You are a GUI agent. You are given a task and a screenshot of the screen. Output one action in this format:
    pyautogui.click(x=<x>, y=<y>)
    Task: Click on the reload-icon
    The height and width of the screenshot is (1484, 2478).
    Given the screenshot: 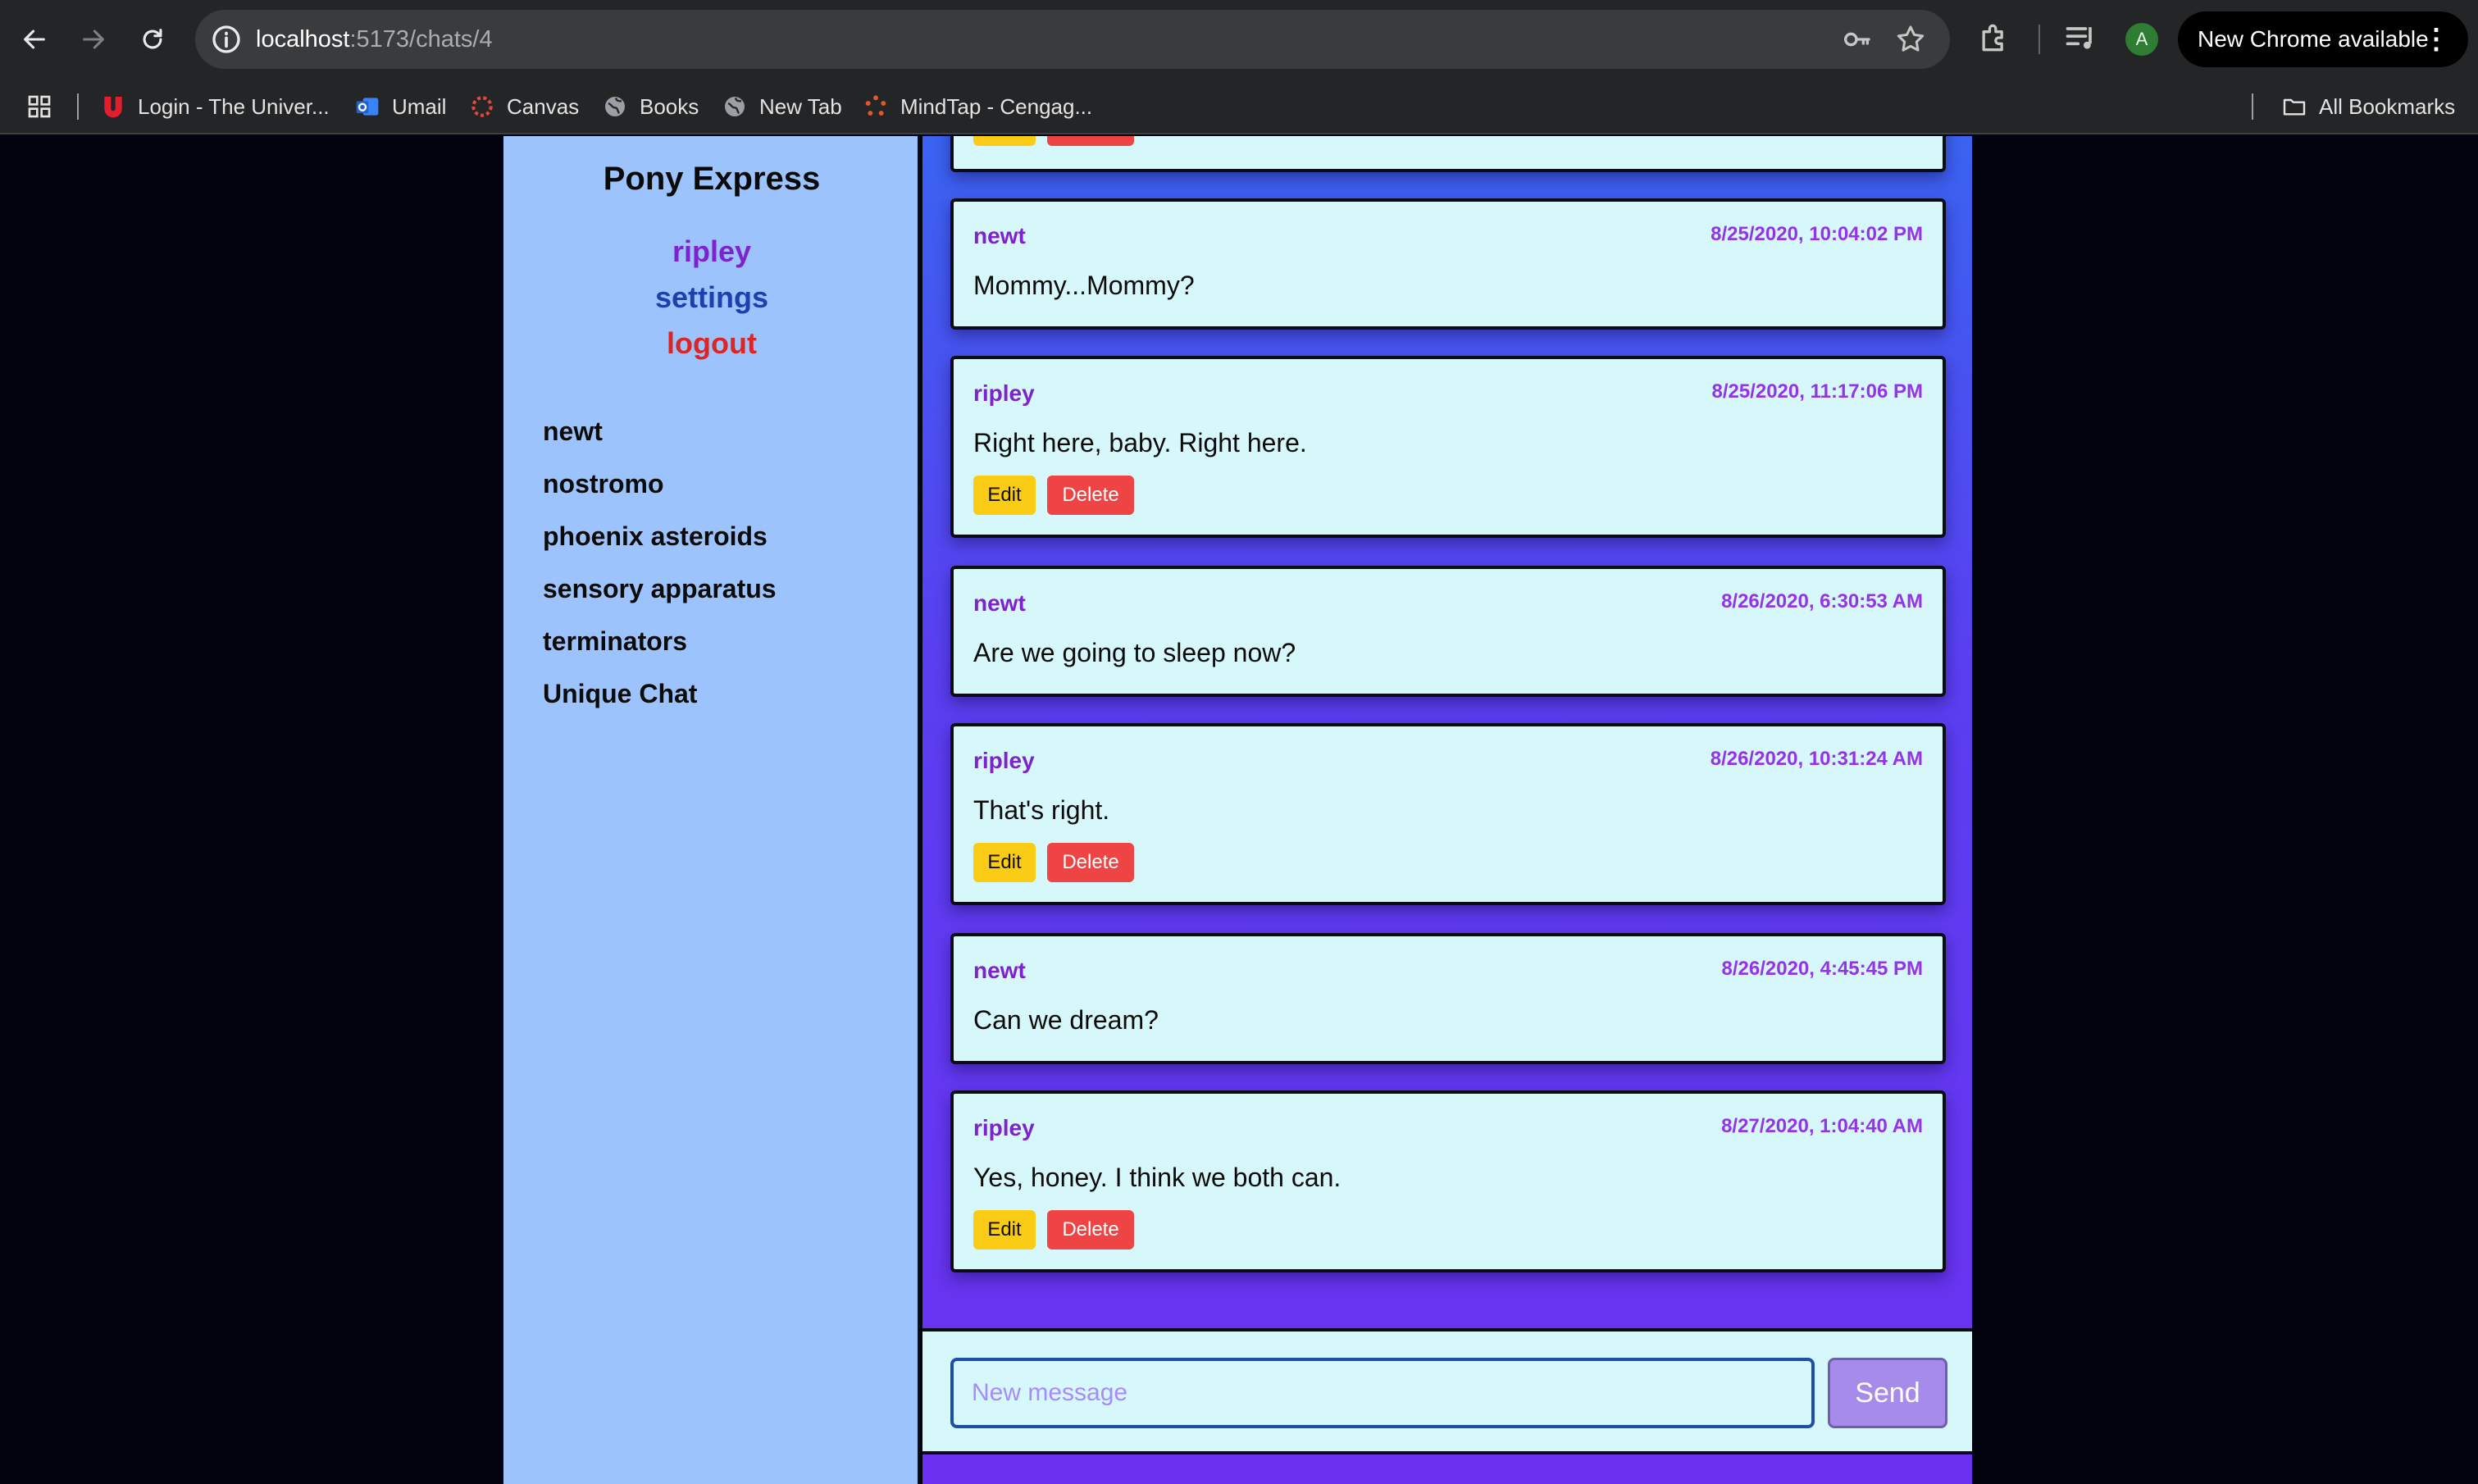 What is the action you would take?
    pyautogui.click(x=152, y=39)
    